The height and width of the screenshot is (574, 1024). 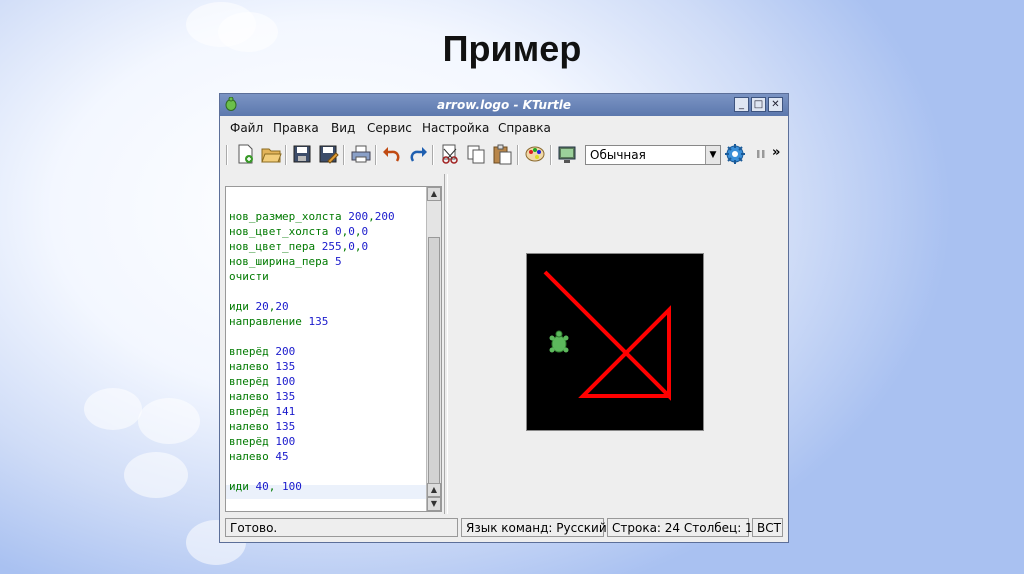 I want to click on turtle-canvas, so click(x=615, y=342).